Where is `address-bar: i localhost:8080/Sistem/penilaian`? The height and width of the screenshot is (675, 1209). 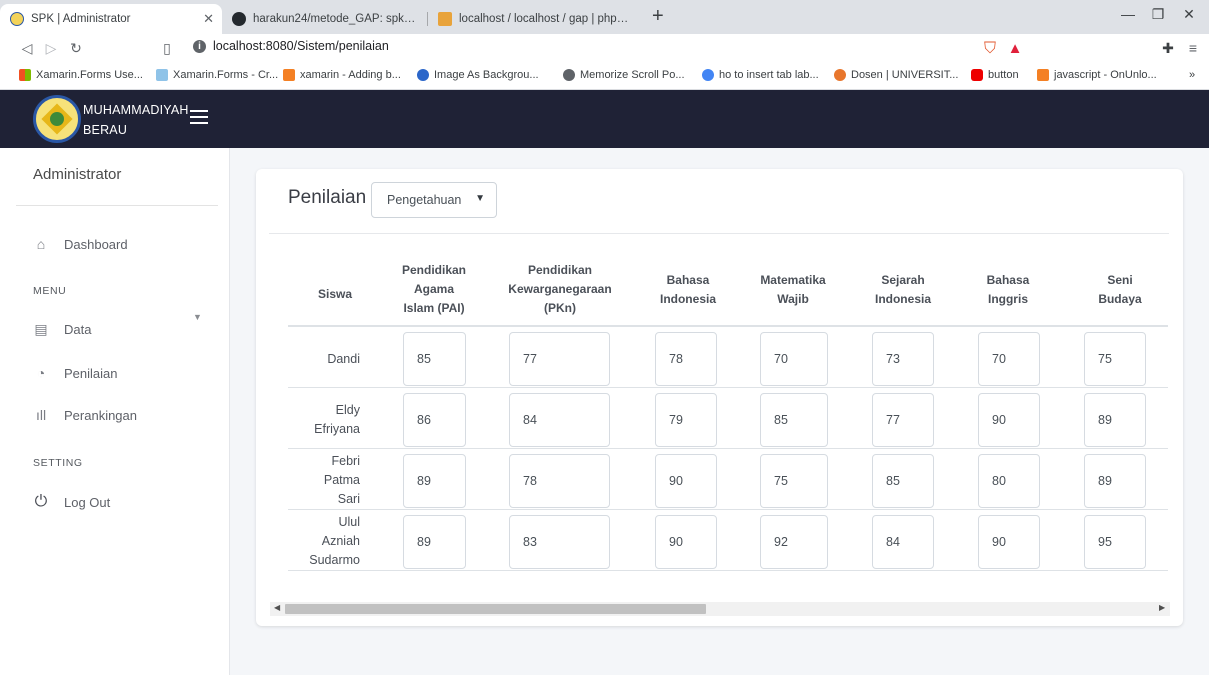 address-bar: i localhost:8080/Sistem/penilaian is located at coordinates (291, 46).